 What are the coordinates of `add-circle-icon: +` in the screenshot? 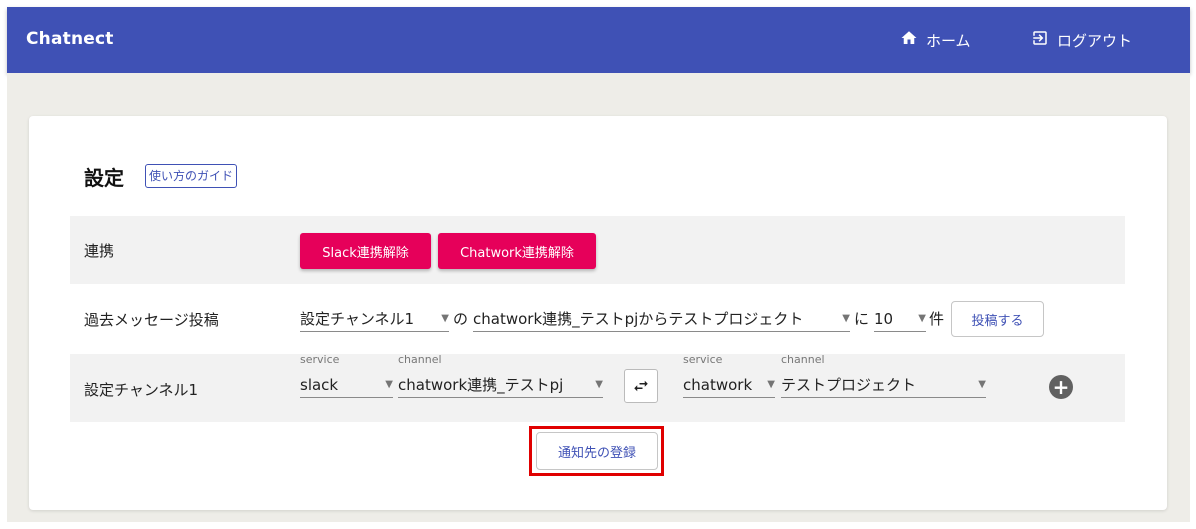 It's located at (1061, 387).